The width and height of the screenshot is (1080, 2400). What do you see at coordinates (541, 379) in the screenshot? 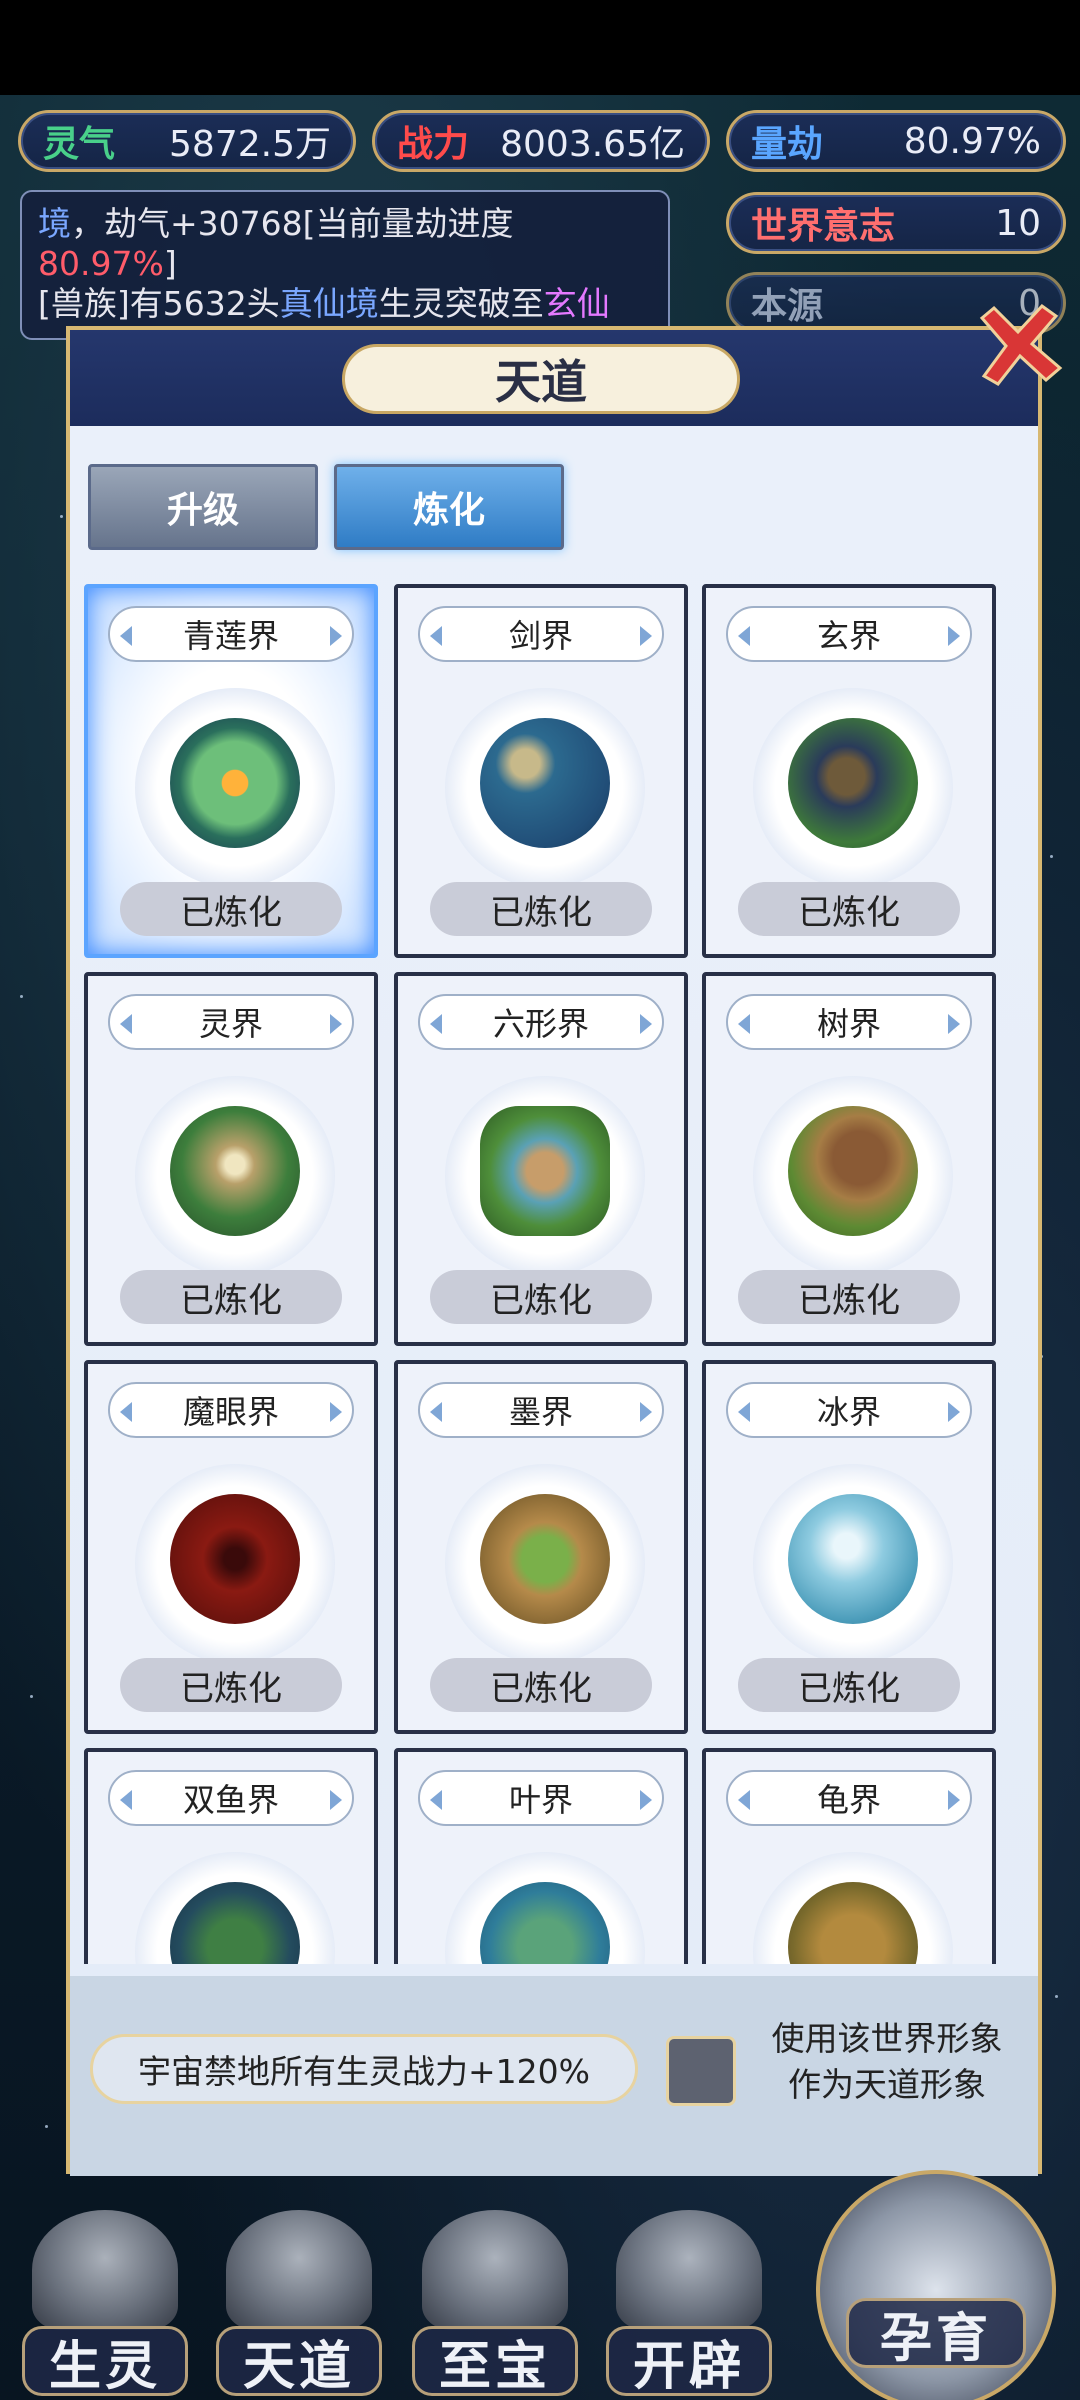
I see `dialog-title: 天道` at bounding box center [541, 379].